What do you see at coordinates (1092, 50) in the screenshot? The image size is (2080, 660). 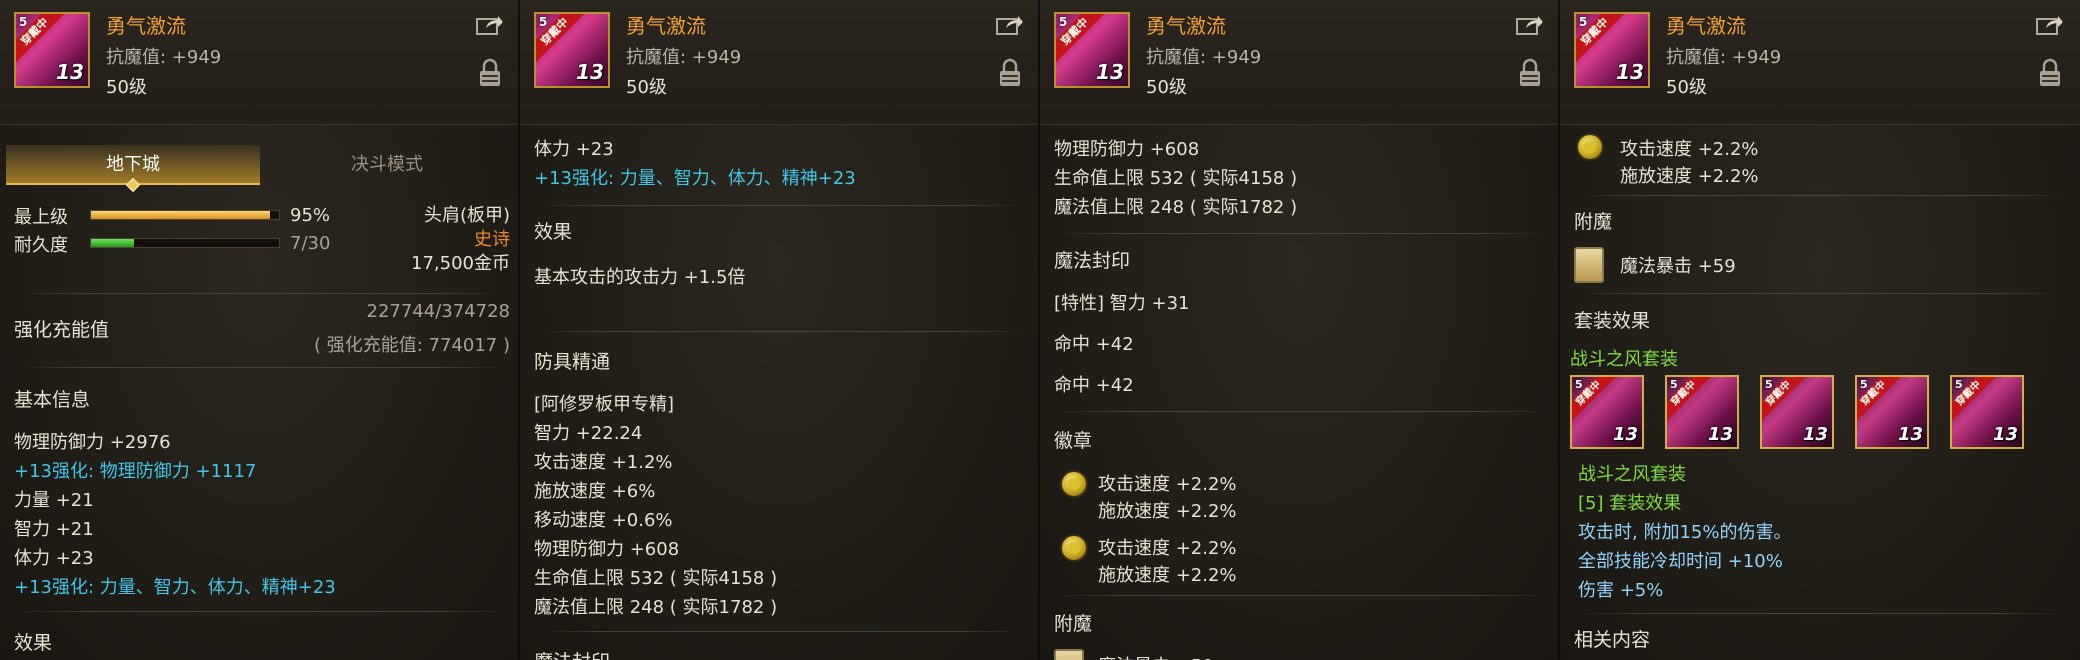 I see `item-icon: 穿戴中 5 13` at bounding box center [1092, 50].